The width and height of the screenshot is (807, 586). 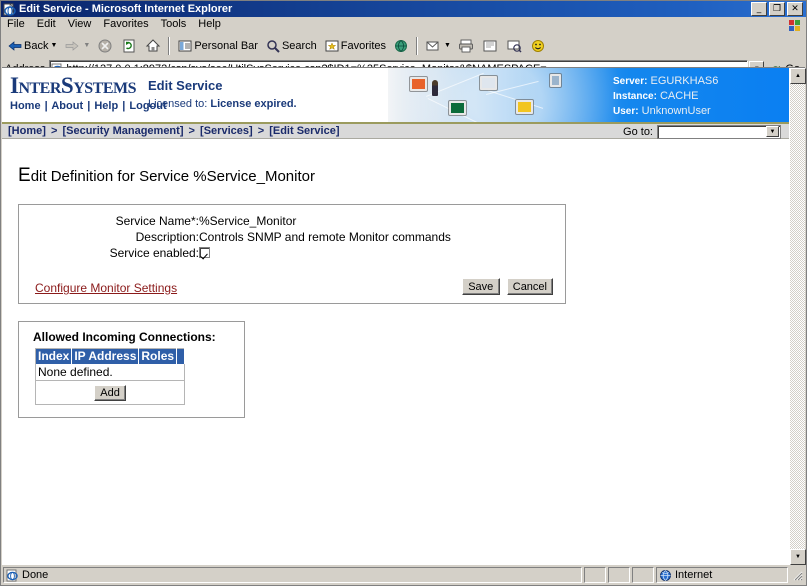 What do you see at coordinates (106, 106) in the screenshot?
I see `banner-link-help: Help` at bounding box center [106, 106].